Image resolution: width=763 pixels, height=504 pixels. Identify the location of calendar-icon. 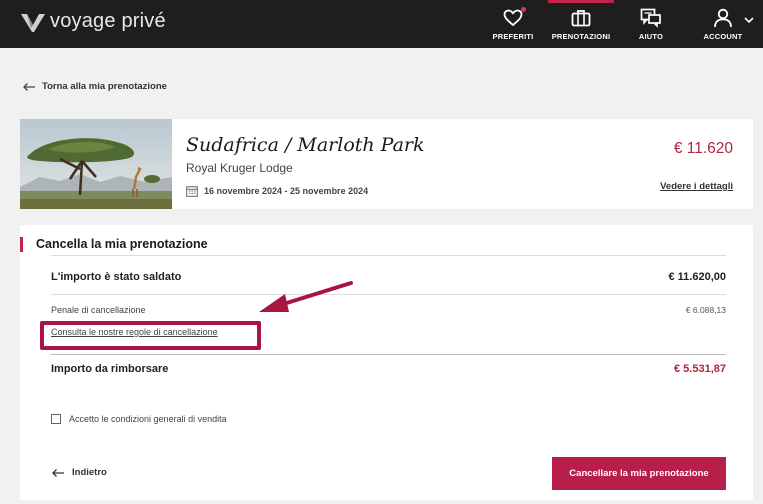
(192, 191).